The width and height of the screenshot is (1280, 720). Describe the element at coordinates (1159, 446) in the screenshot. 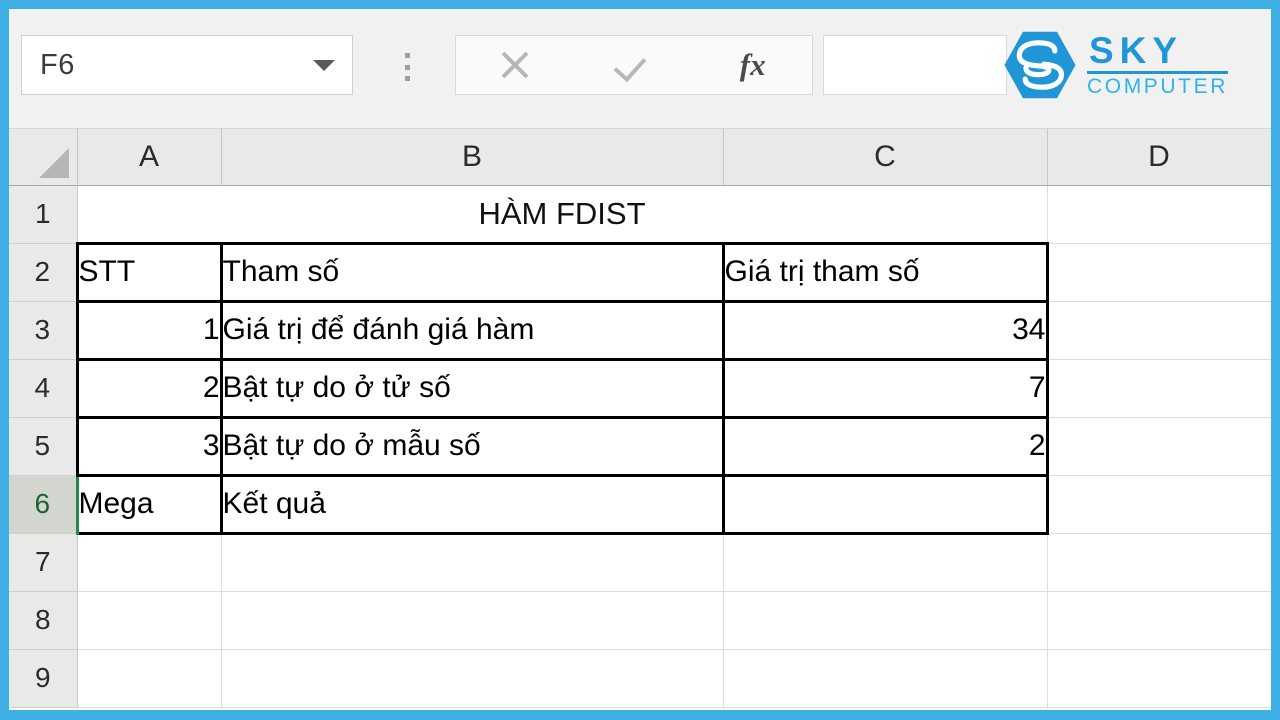

I see `cell-d5` at that location.